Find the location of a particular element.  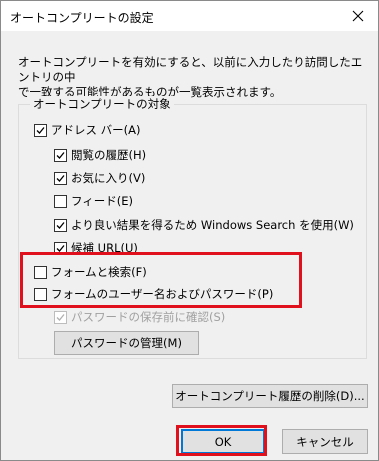

checkbox-label: パスワードの保存前に確認(S) is located at coordinates (148, 317).